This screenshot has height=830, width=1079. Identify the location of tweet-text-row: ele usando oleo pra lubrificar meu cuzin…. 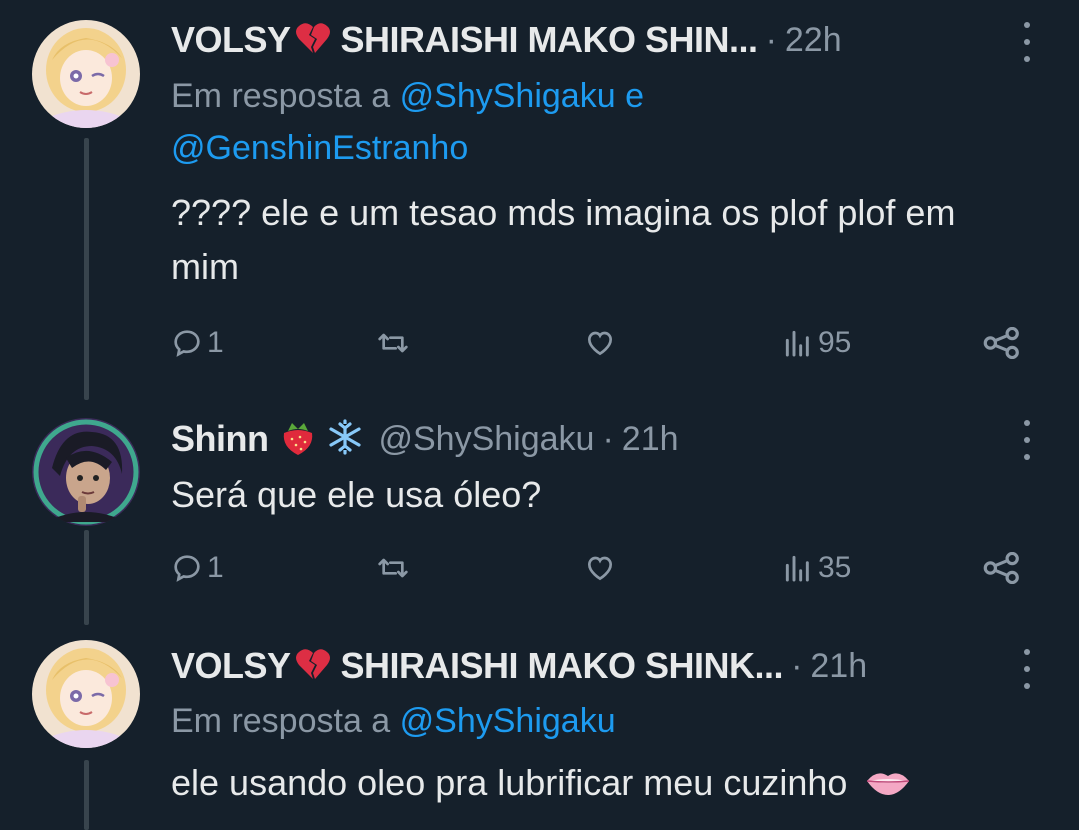
(595, 784).